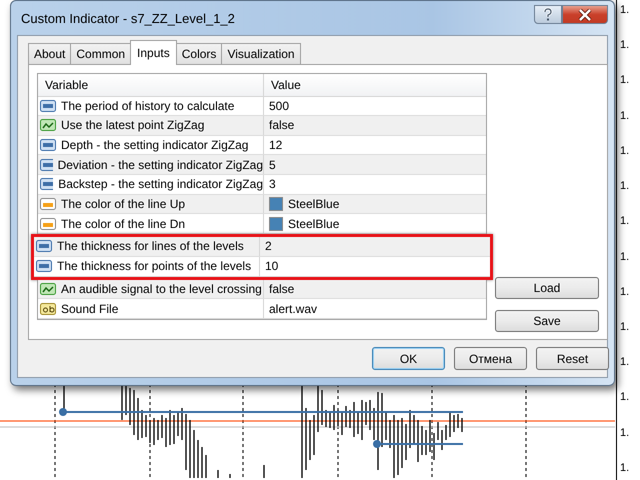  What do you see at coordinates (48, 203) in the screenshot?
I see `color-type-icon` at bounding box center [48, 203].